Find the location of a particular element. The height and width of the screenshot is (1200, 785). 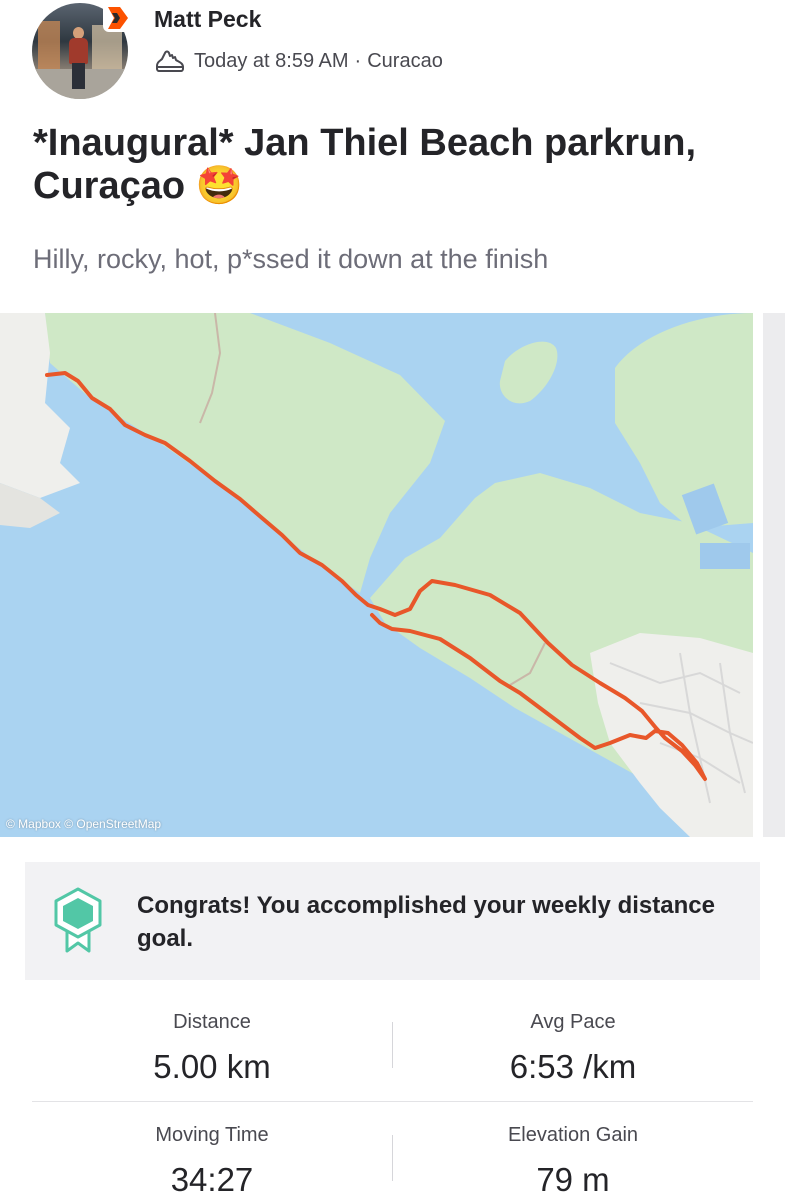

activity-header: Matt Peck Today at 8:59 AM · Curacao is located at coordinates (392, 55).